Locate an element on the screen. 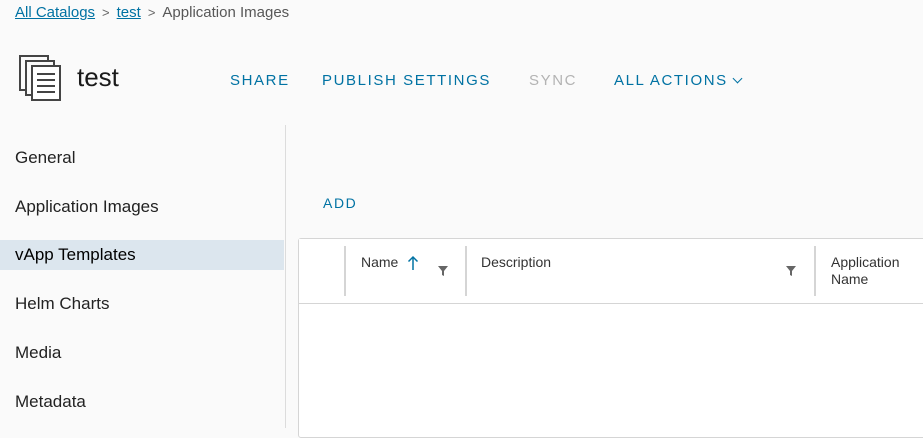 Image resolution: width=923 pixels, height=438 pixels. column-header-application-name: Application Name is located at coordinates (865, 271).